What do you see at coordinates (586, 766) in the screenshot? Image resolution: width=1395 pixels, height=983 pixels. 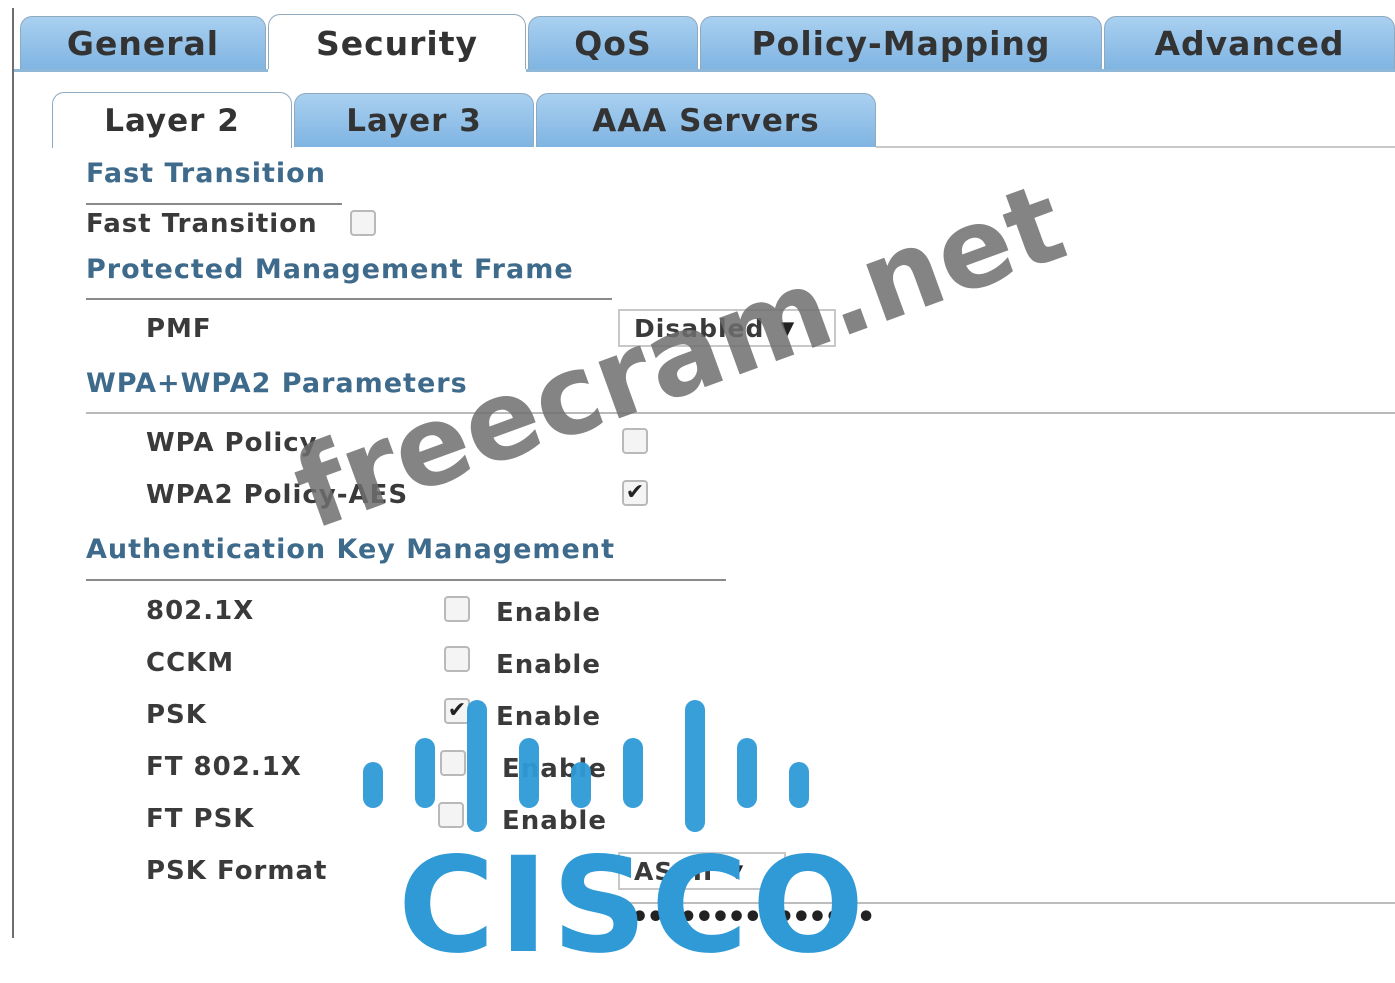 I see `cisco-logo-bars-icon` at bounding box center [586, 766].